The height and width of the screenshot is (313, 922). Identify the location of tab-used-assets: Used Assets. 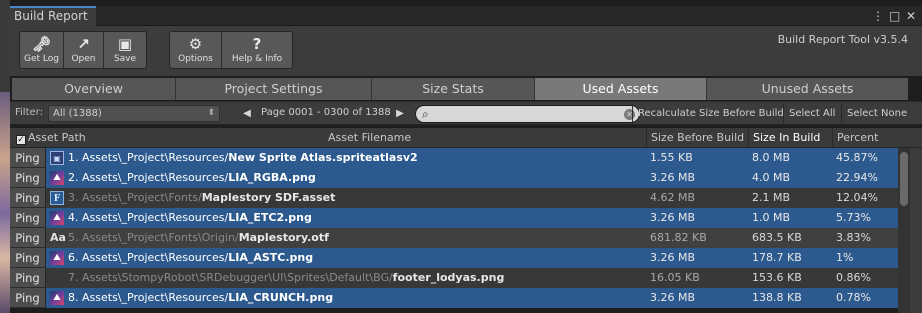
(621, 89).